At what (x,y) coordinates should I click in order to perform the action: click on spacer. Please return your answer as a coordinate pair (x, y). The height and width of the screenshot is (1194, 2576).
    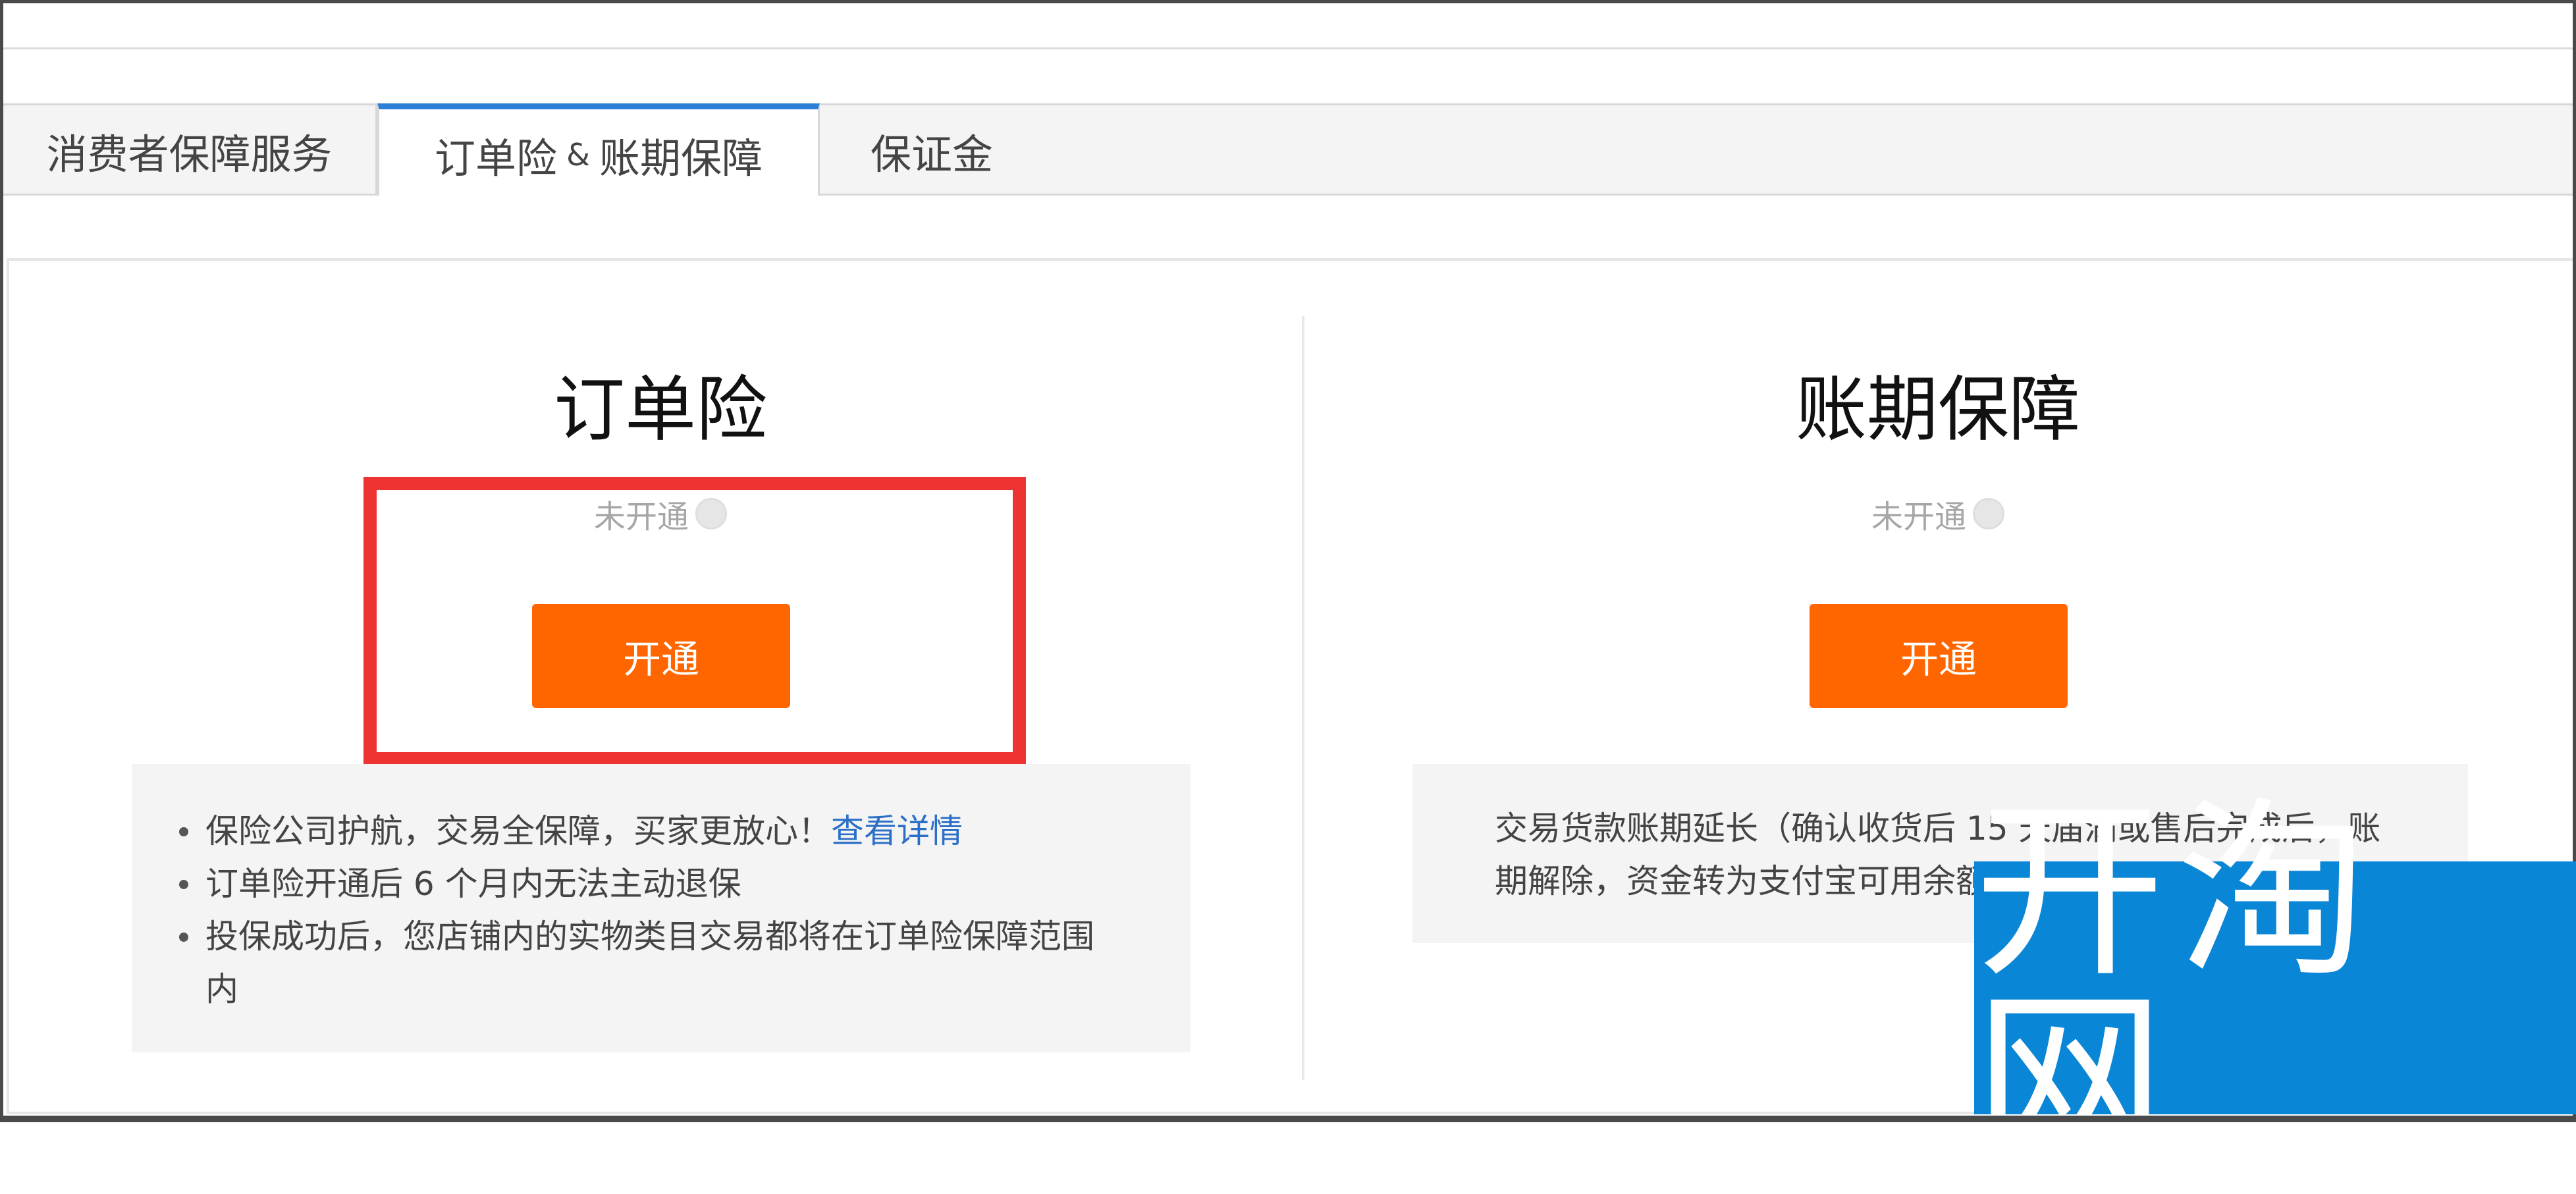
    Looking at the image, I should click on (1288, 227).